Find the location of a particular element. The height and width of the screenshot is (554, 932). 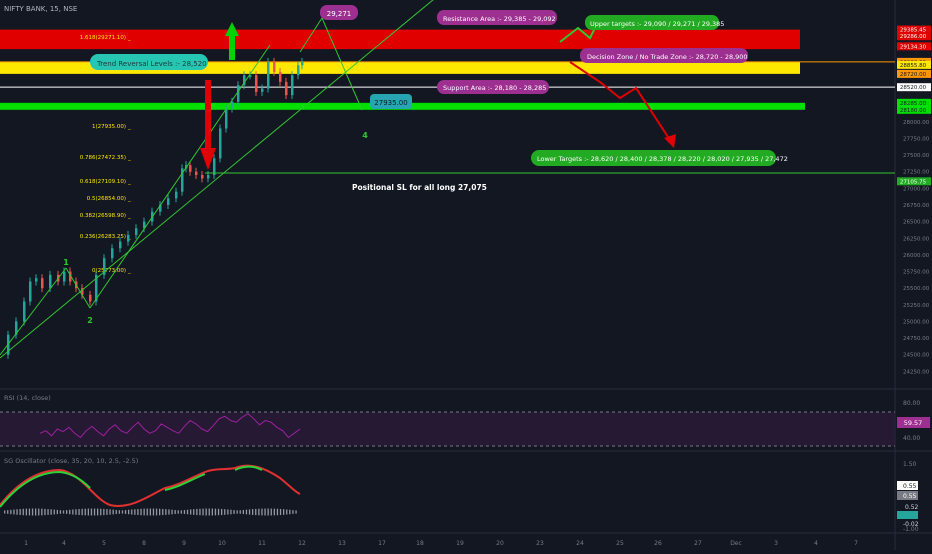

sg-tag-0: 0.55 is located at coordinates (910, 486).